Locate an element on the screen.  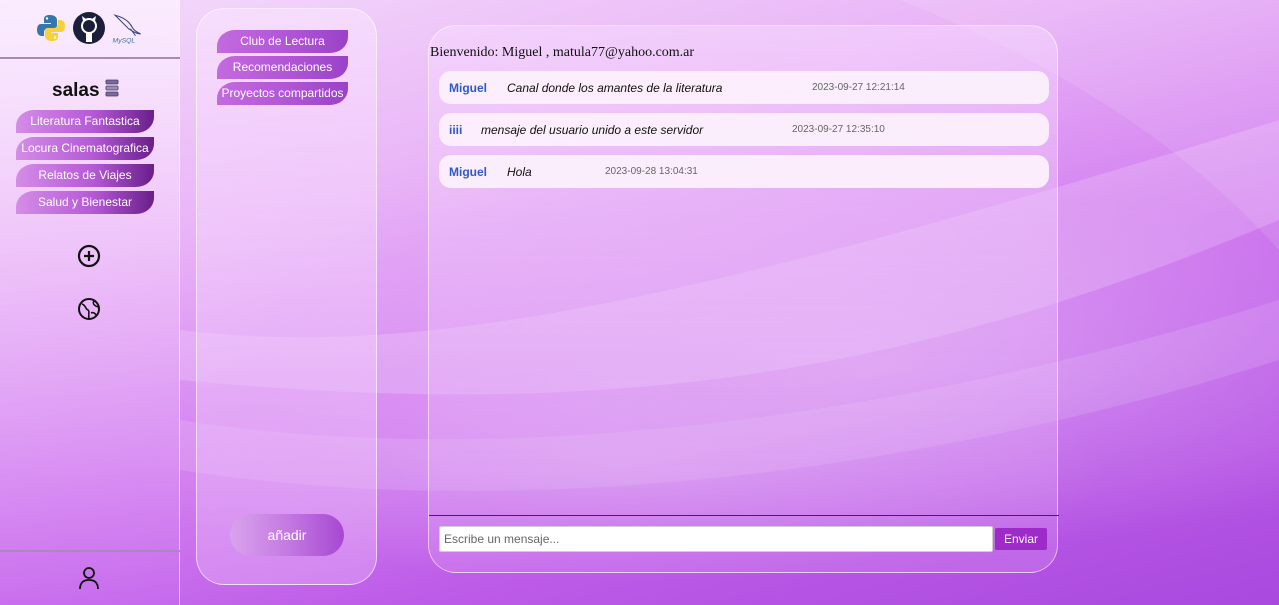
room-item: Salud y Bienestar is located at coordinates (85, 202).